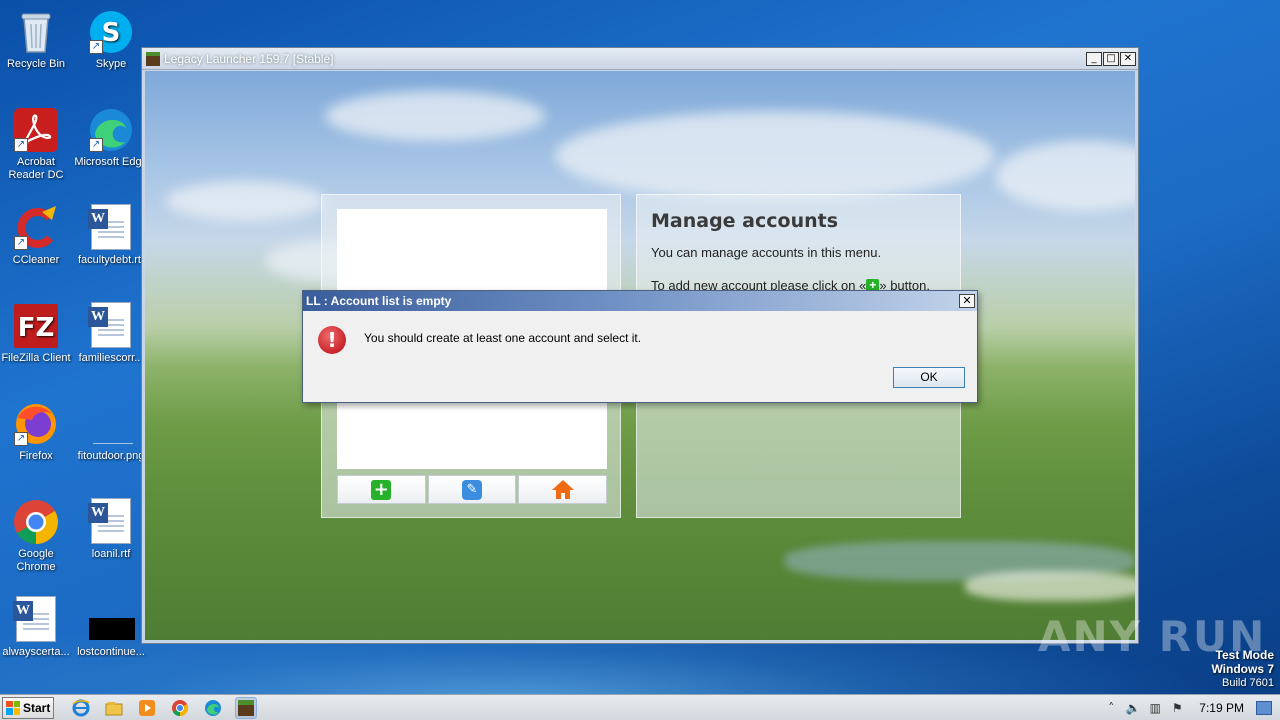  I want to click on ok-button: OK, so click(929, 377).